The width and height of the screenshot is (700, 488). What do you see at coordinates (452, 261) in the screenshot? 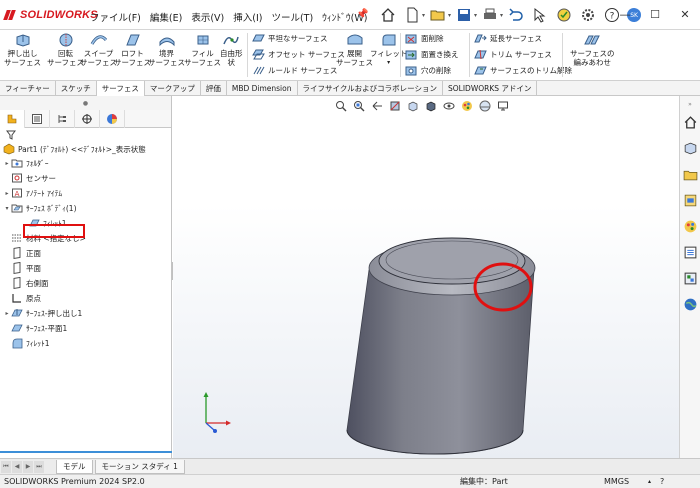
I see `top-planar-face` at bounding box center [452, 261].